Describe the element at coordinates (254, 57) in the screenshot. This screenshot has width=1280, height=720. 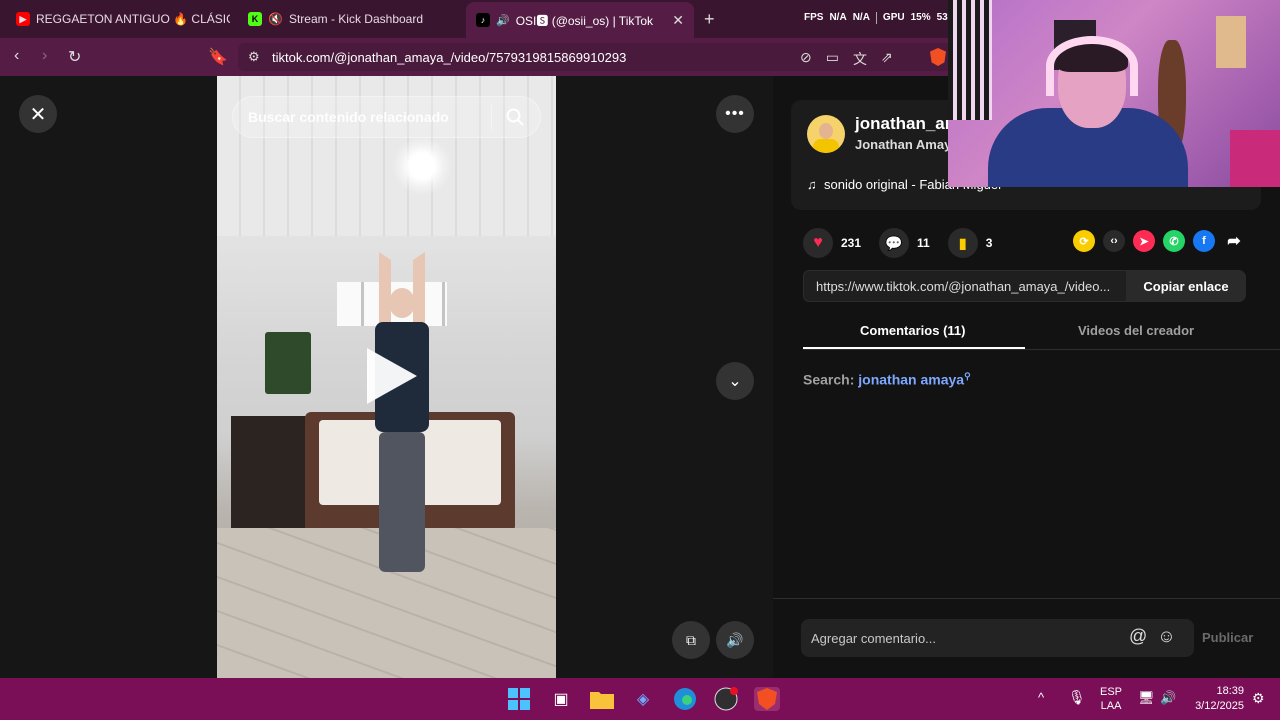
I see `site-settings-icon: ⚙` at that location.